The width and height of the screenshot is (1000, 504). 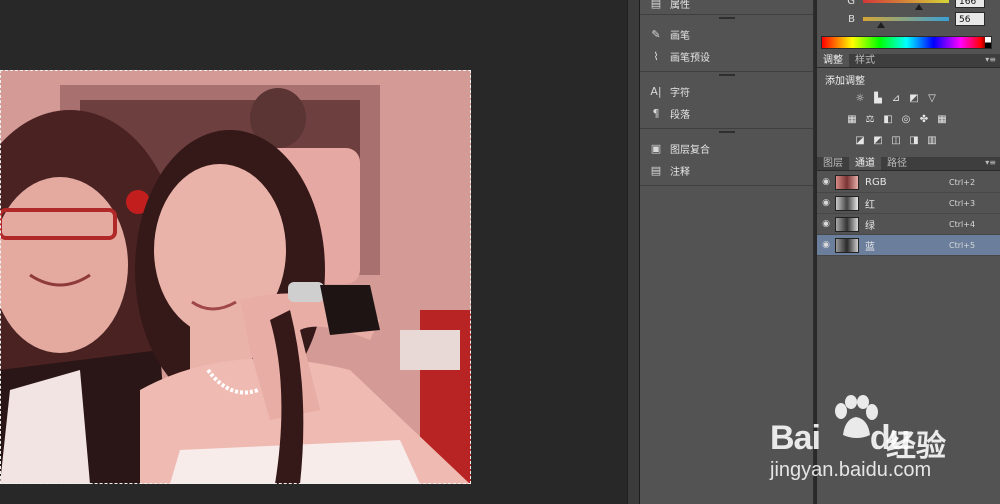 I want to click on exposure-icon: ◩, so click(x=914, y=98).